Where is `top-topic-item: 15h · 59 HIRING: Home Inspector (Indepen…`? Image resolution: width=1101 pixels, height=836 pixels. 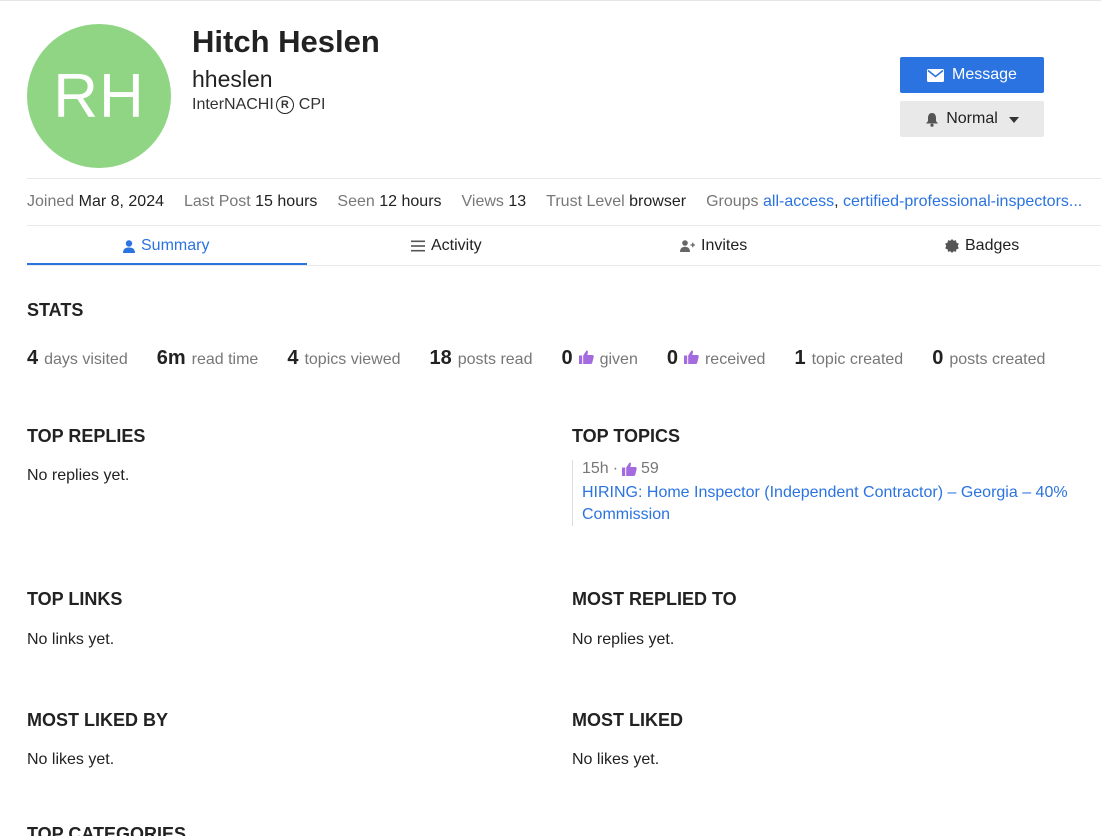 top-topic-item: 15h · 59 HIRING: Home Inspector (Indepen… is located at coordinates (827, 493).